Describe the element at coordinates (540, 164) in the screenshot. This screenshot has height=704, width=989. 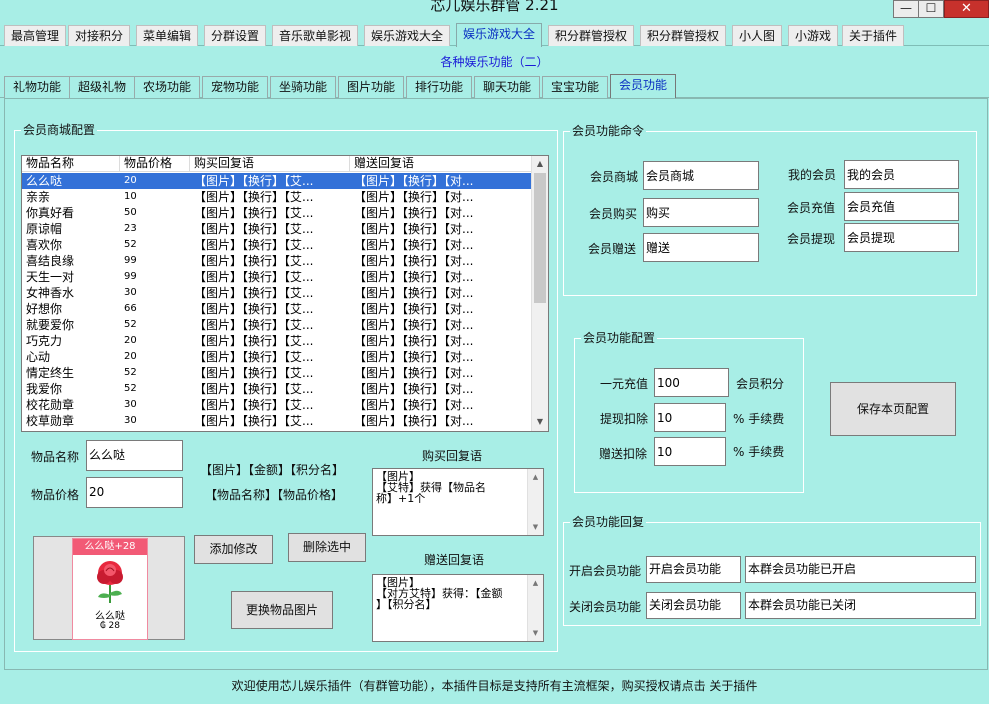
I see `scroll-up-icon: ▲` at that location.